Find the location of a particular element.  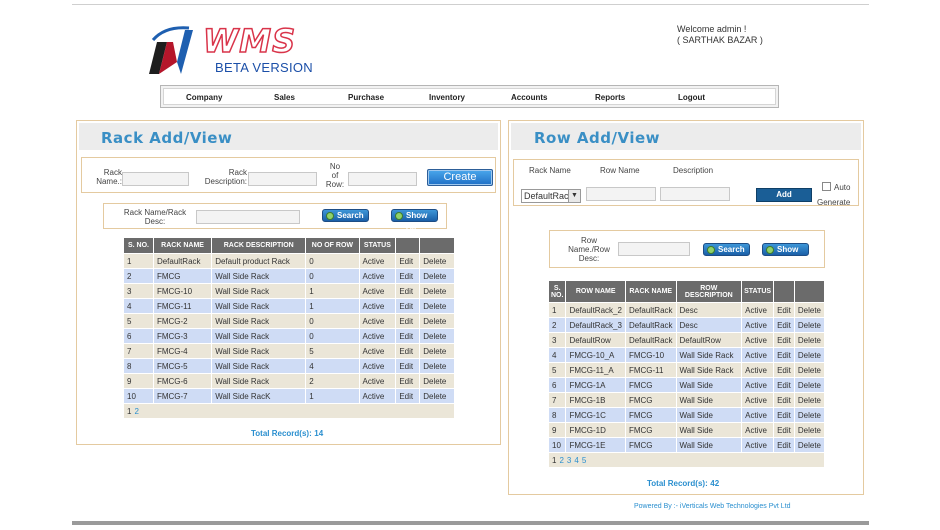

nav-accounts: Accounts is located at coordinates (529, 97).